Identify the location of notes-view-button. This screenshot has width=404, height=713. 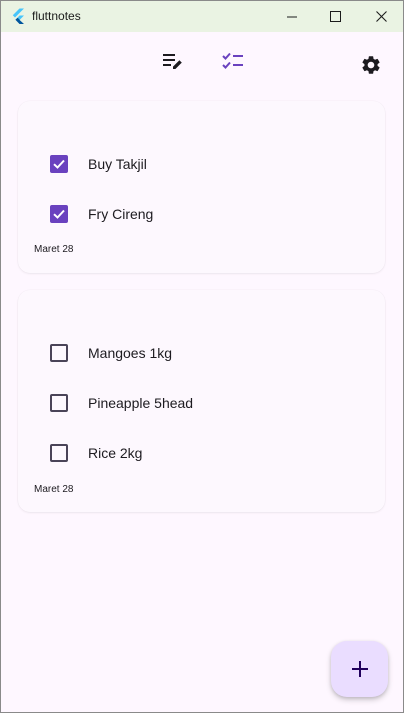
(173, 62).